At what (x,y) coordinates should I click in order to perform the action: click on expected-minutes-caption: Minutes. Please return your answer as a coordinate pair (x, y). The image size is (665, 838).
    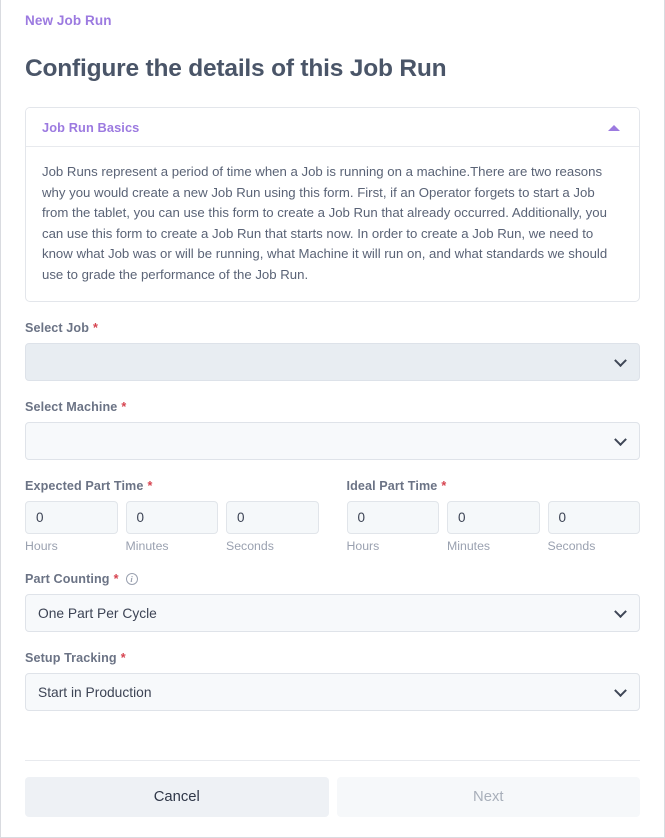
    Looking at the image, I should click on (147, 546).